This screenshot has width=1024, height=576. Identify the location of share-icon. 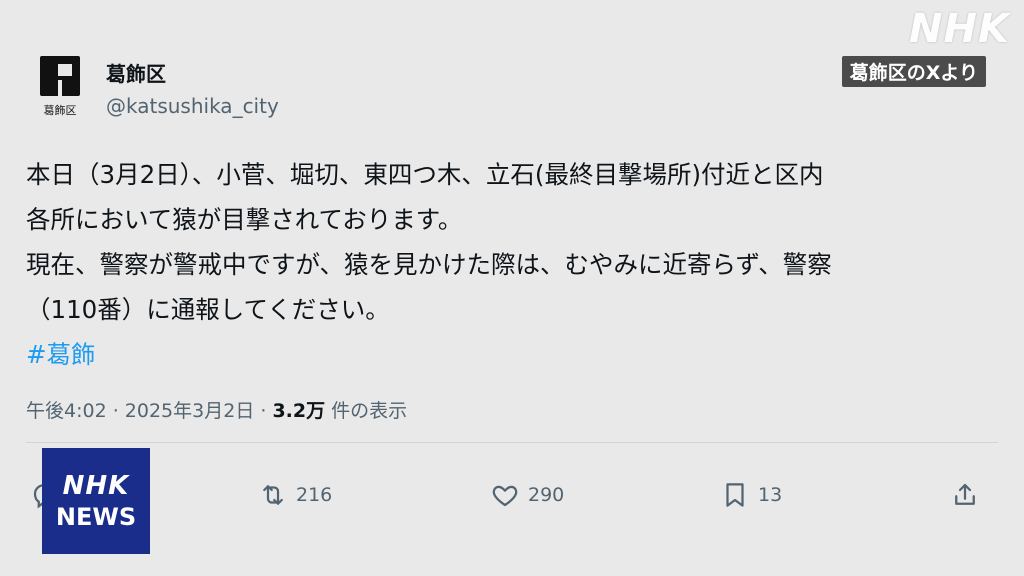
(965, 494).